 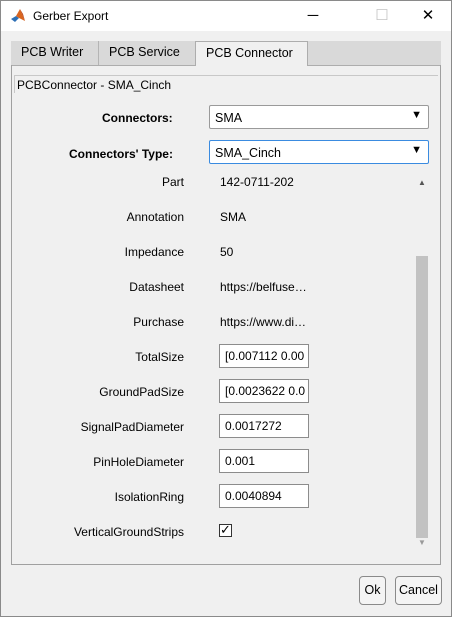 What do you see at coordinates (141, 392) in the screenshot?
I see `property-label-ground-pad-size: GroundPadSize` at bounding box center [141, 392].